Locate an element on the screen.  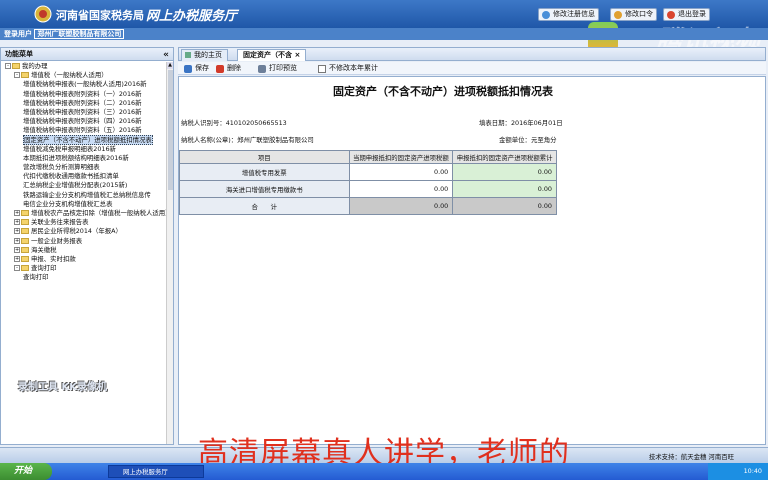
clock: 10:40 is located at coordinates (738, 471).